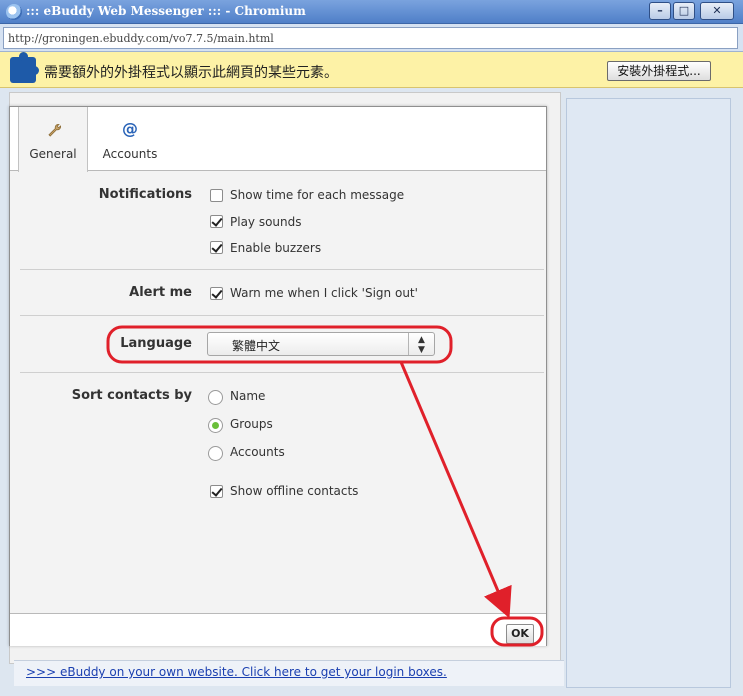  I want to click on play-sounds-label: Play sounds, so click(266, 222).